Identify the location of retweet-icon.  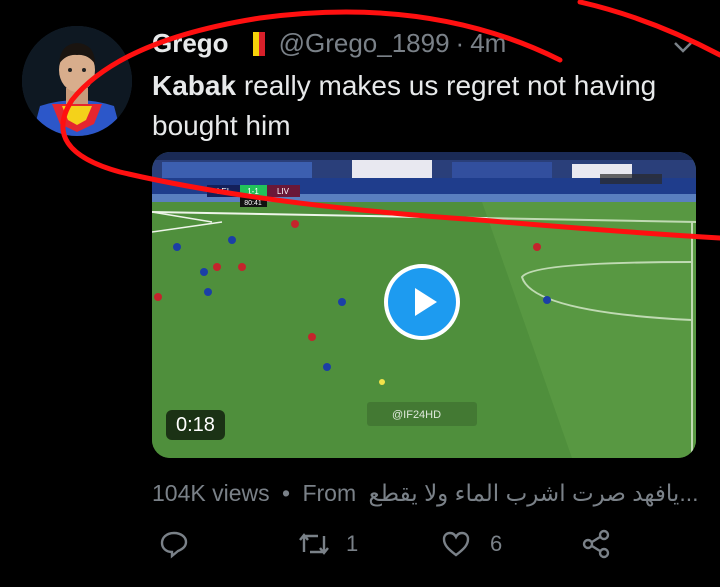
(314, 544).